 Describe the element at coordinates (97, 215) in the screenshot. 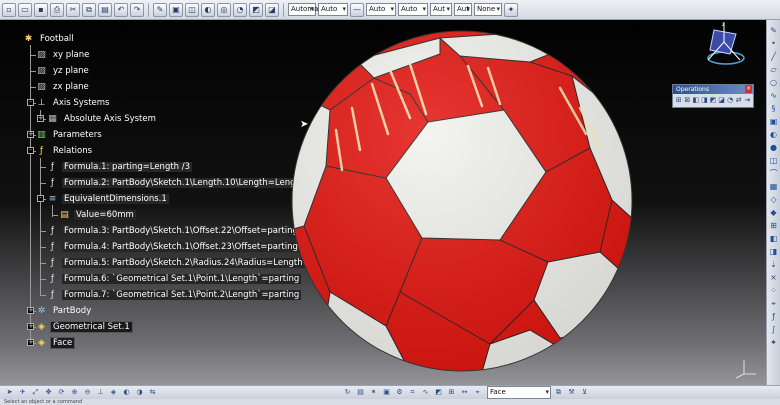

I see `tree-item-value: ▤ Value=60mm` at that location.